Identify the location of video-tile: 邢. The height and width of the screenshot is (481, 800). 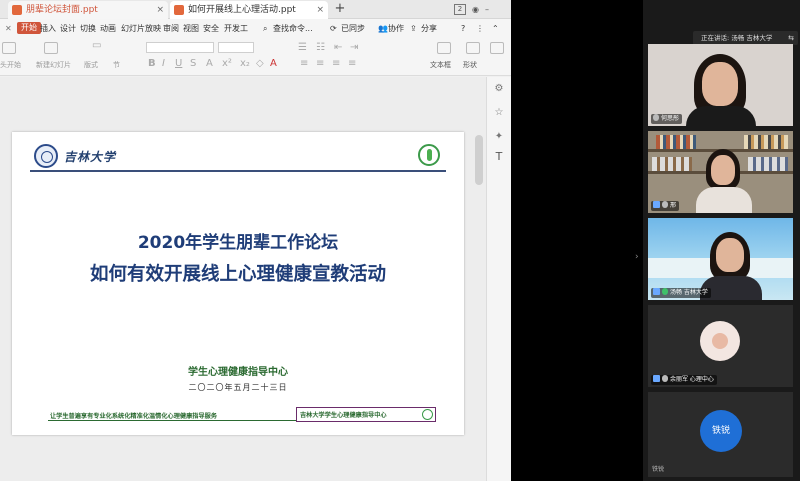
(720, 172).